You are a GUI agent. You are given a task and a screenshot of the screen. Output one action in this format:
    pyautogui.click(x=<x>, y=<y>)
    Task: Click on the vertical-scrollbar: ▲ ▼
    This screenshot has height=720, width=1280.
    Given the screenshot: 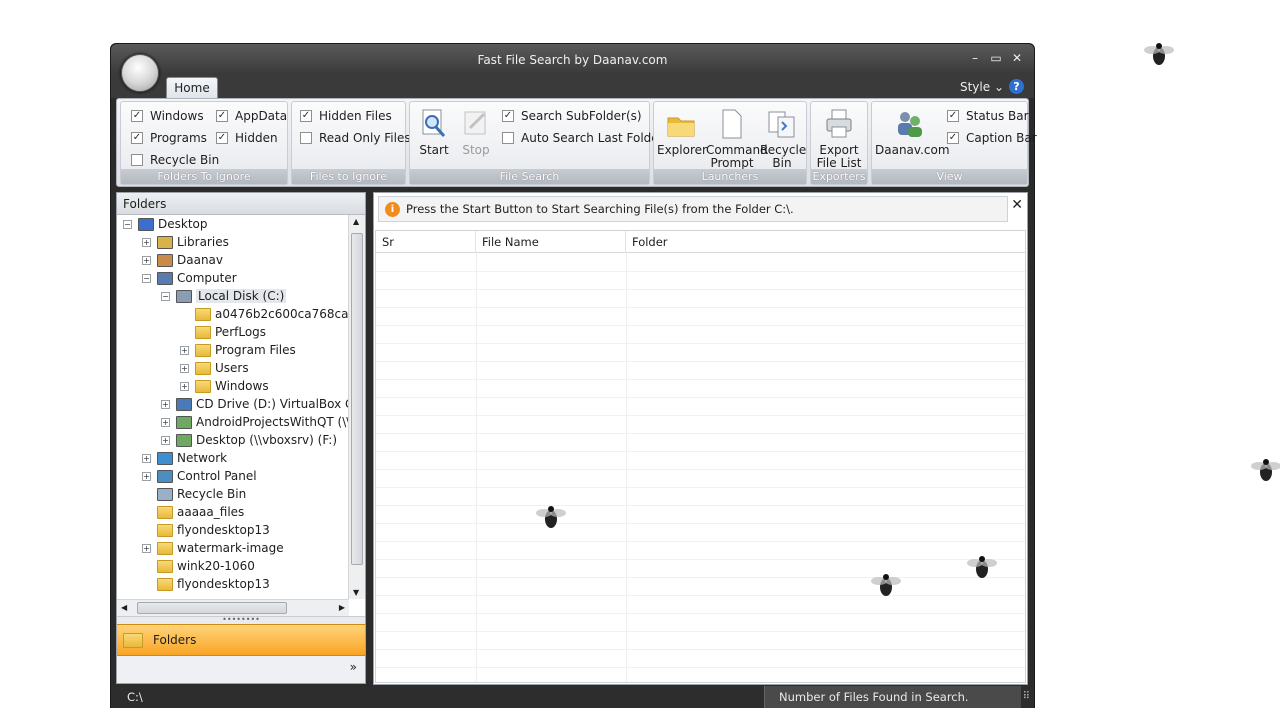 What is the action you would take?
    pyautogui.click(x=356, y=407)
    